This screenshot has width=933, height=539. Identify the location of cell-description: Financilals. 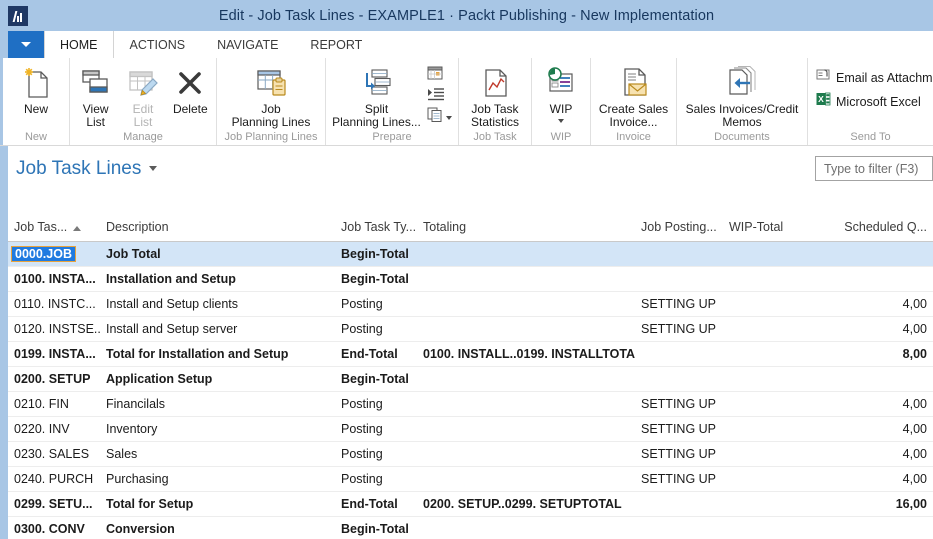
(217, 404).